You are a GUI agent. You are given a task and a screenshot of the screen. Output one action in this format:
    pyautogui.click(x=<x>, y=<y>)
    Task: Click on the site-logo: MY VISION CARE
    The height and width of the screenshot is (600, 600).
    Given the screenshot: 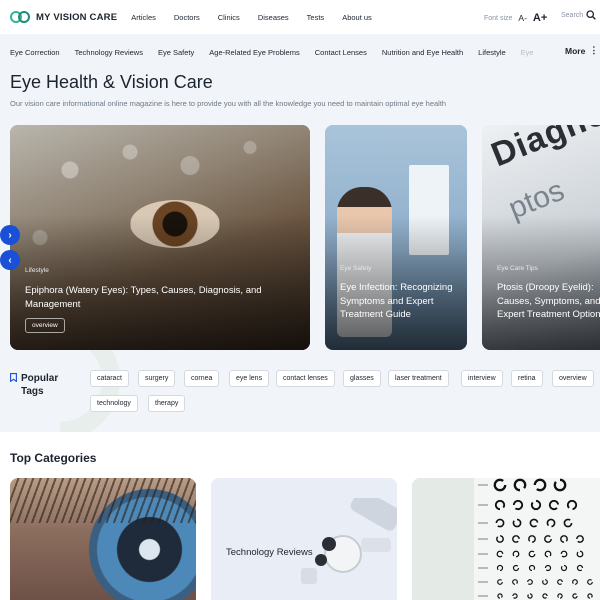 What is the action you would take?
    pyautogui.click(x=63, y=17)
    